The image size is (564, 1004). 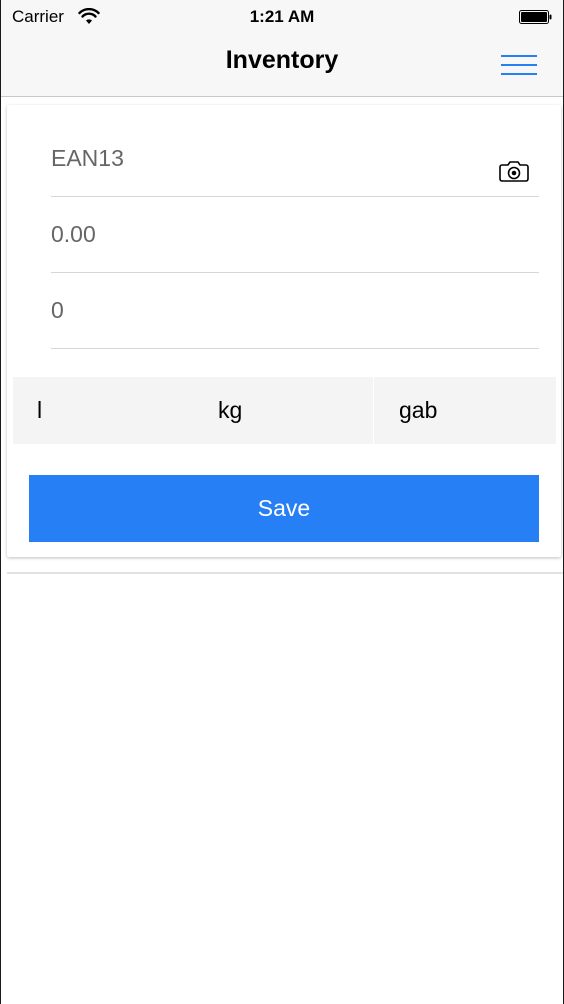 I want to click on battery-icon, so click(x=535, y=17).